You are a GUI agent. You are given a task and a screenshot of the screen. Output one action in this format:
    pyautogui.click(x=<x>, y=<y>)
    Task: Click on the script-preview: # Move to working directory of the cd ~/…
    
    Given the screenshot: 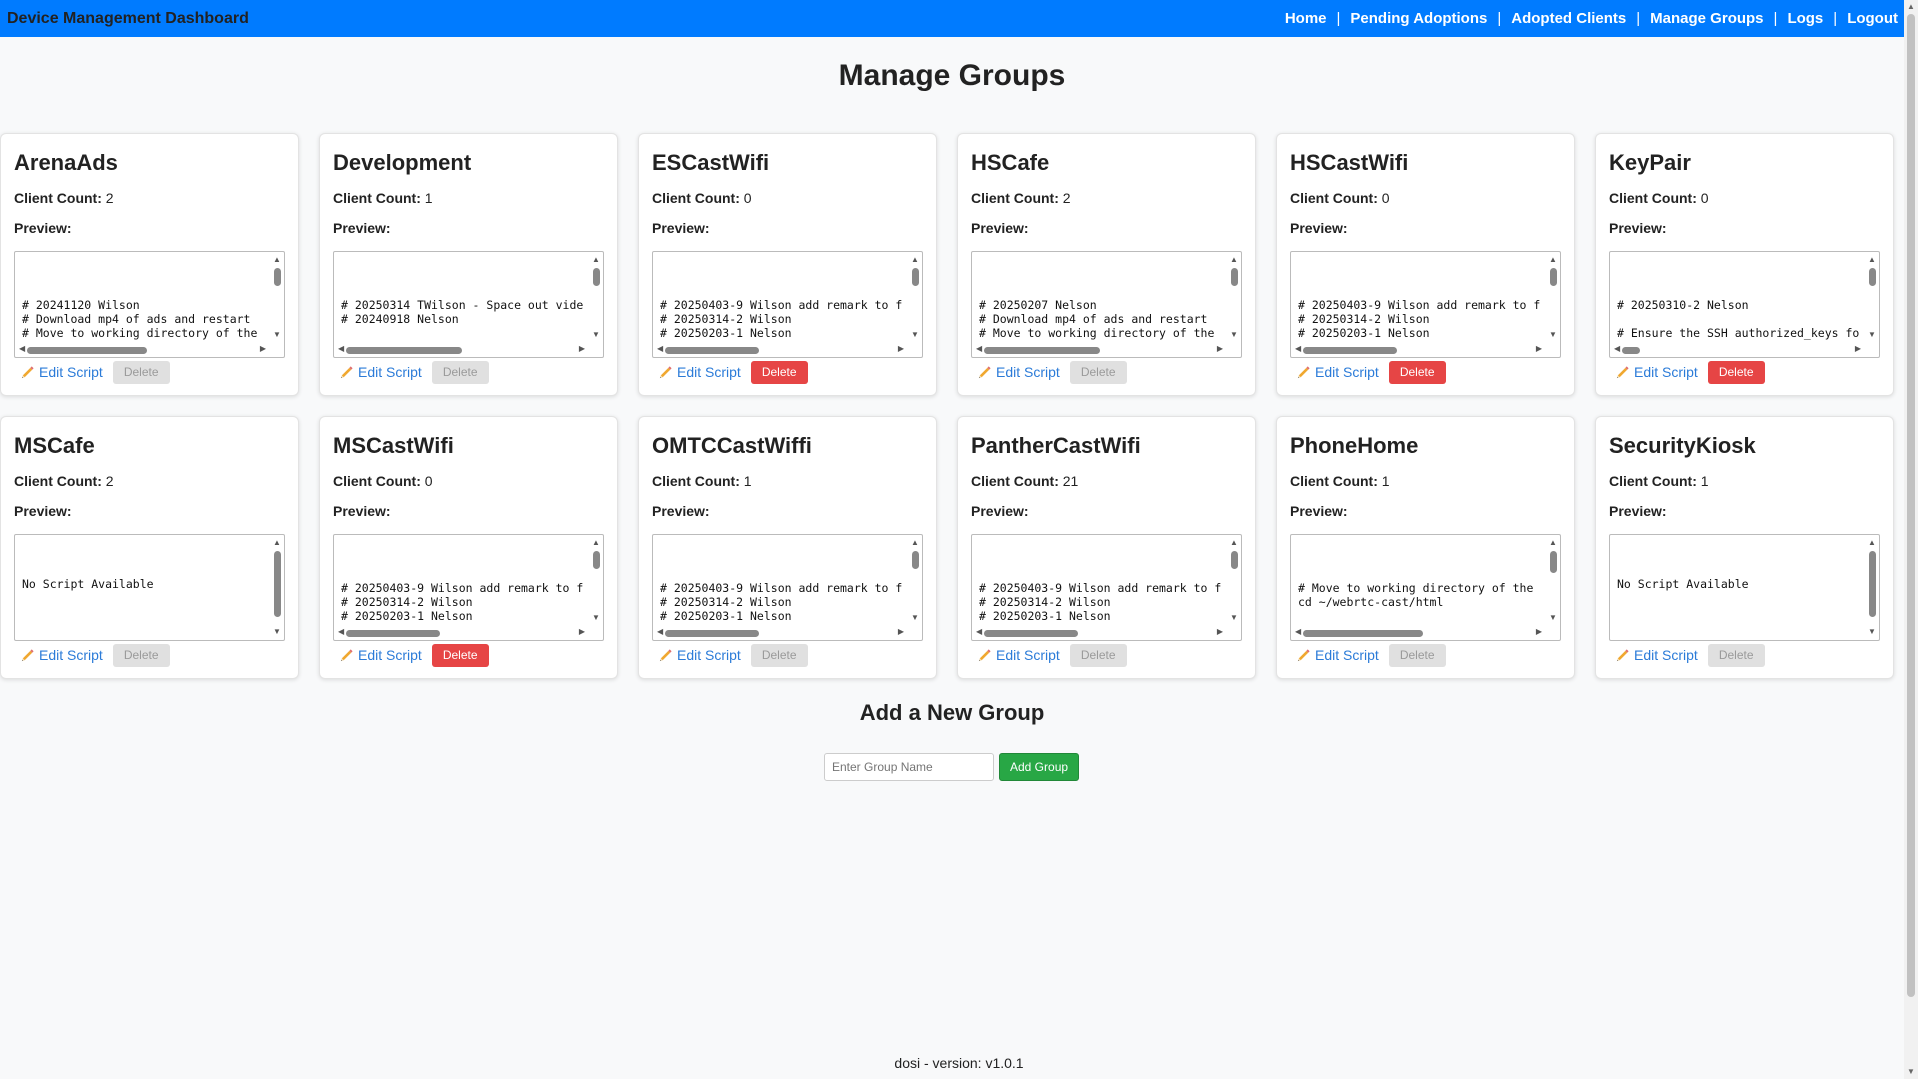 What is the action you would take?
    pyautogui.click(x=1425, y=587)
    